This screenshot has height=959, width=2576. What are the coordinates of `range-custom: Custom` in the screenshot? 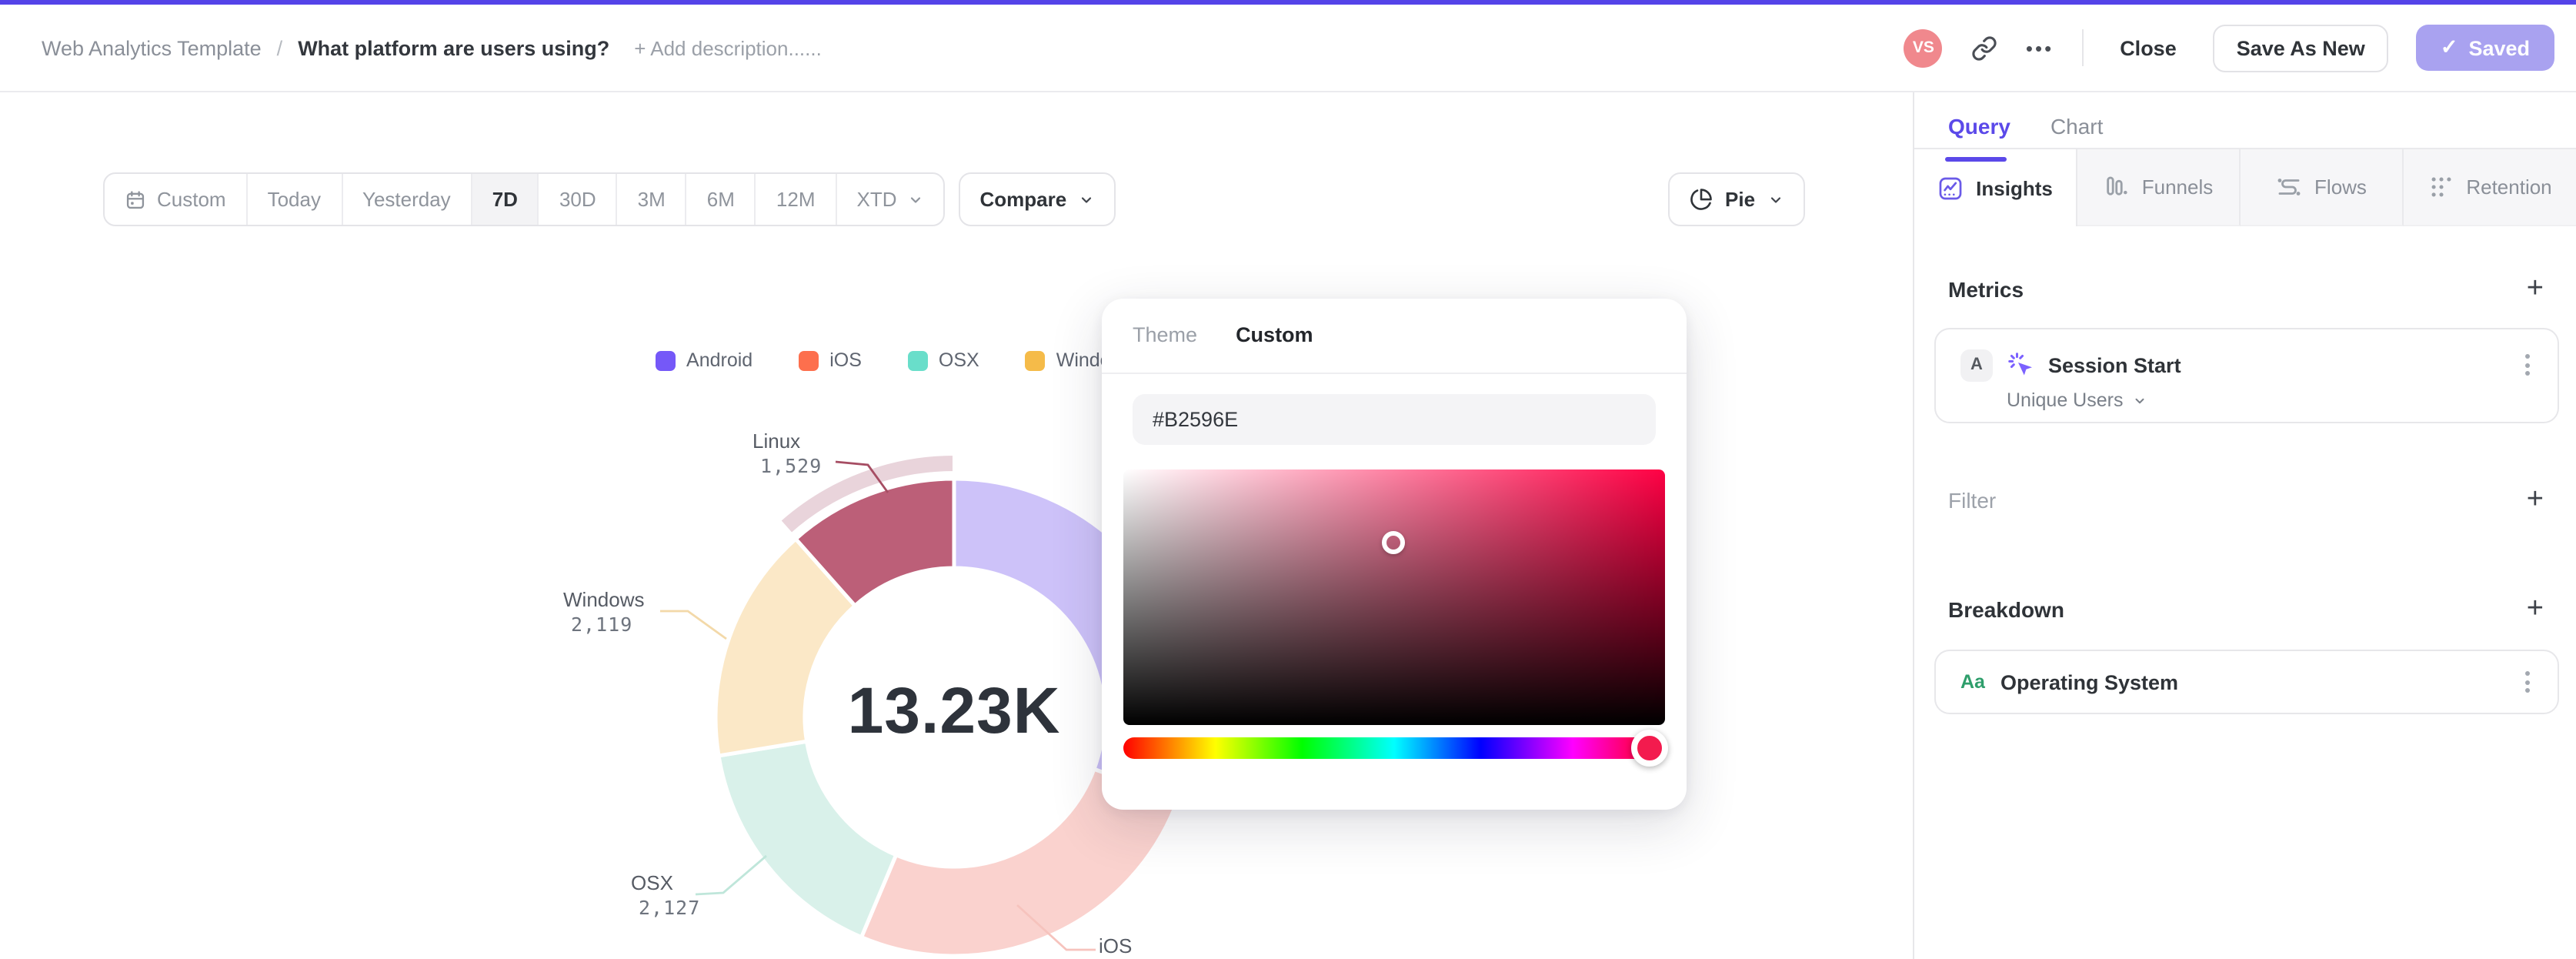 It's located at (176, 199).